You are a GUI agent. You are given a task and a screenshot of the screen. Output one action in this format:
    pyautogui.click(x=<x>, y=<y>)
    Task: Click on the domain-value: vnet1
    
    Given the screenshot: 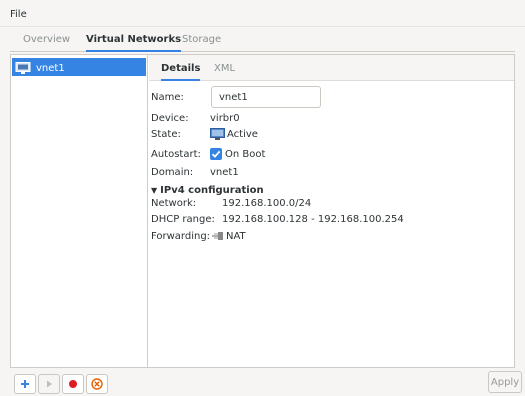 What is the action you would take?
    pyautogui.click(x=224, y=172)
    